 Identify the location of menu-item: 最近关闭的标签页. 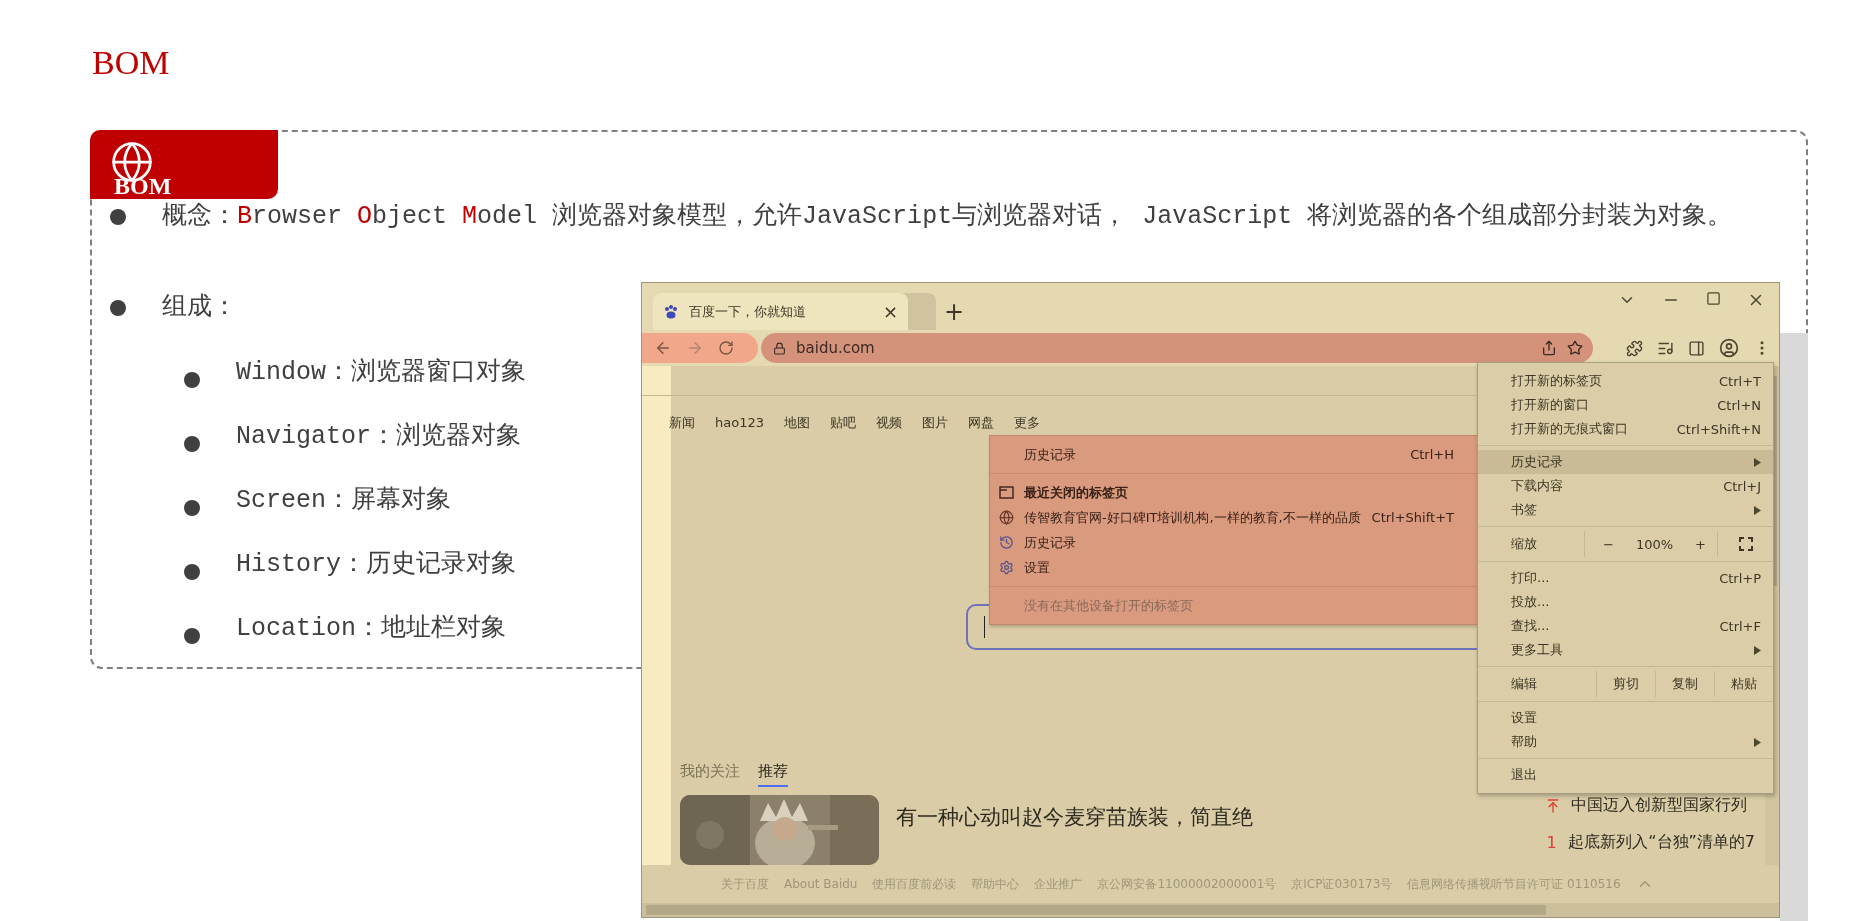
(1234, 492).